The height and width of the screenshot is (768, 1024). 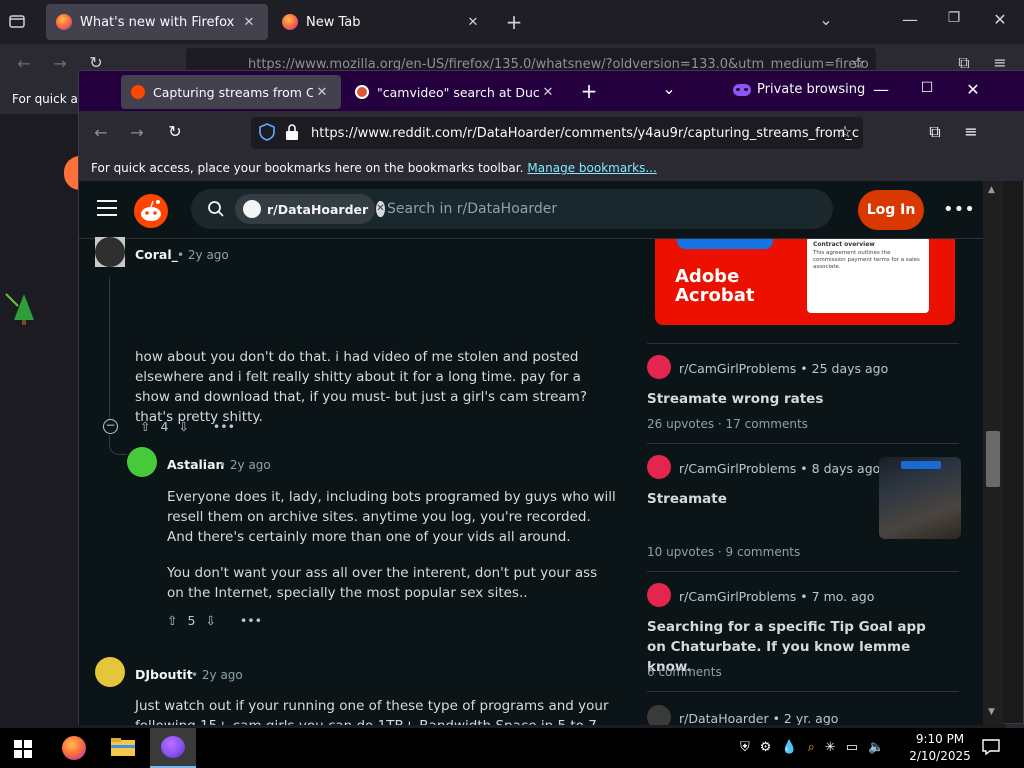 I want to click on network-share-icon: ⚙, so click(x=766, y=747).